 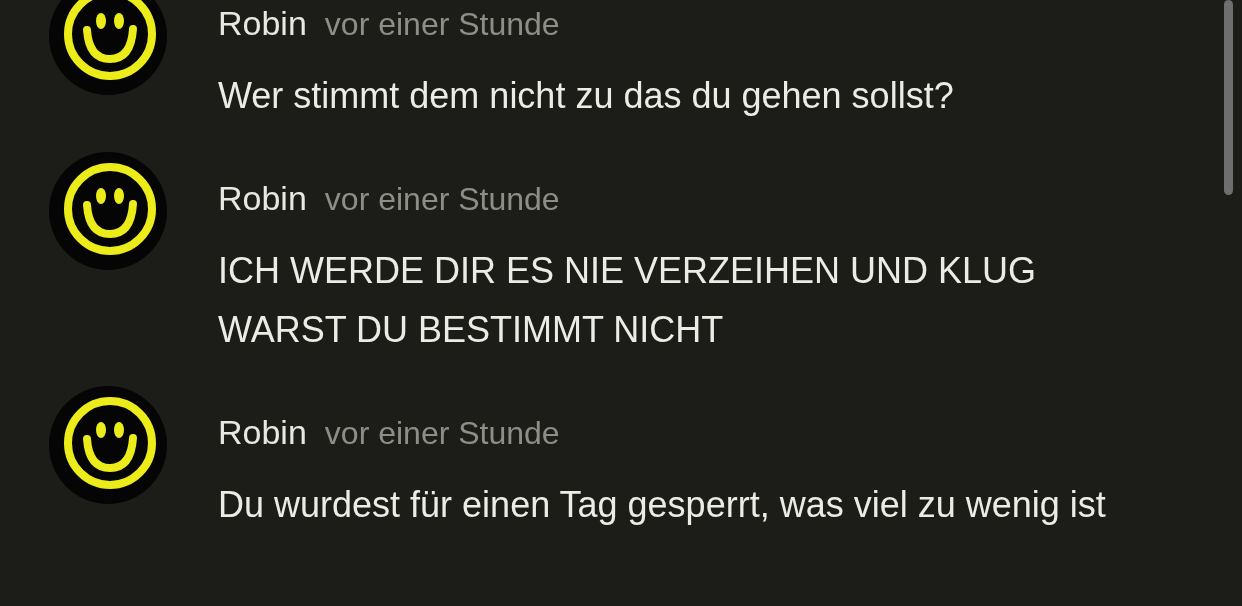 I want to click on message-text: Du wurdest für einen Tag gesperrt, was viel zu wenig ist, so click(x=662, y=505).